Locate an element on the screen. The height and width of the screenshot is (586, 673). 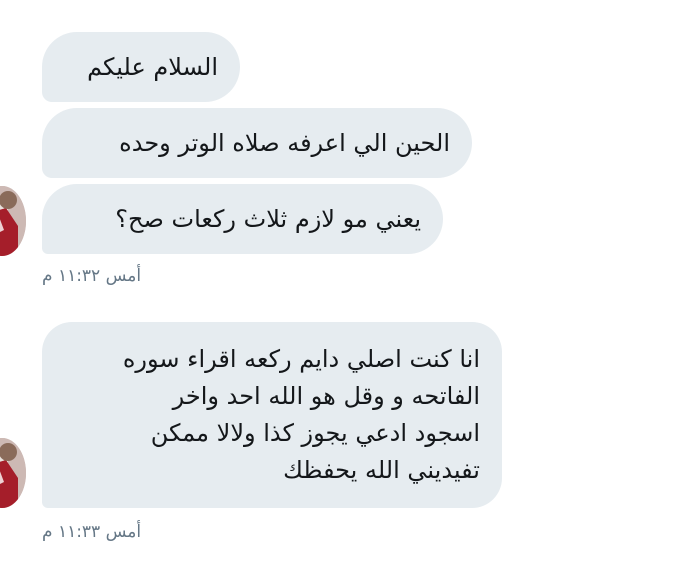
message-line: اسجود ادعي يجوز كذا ولالا ممكن is located at coordinates (315, 433).